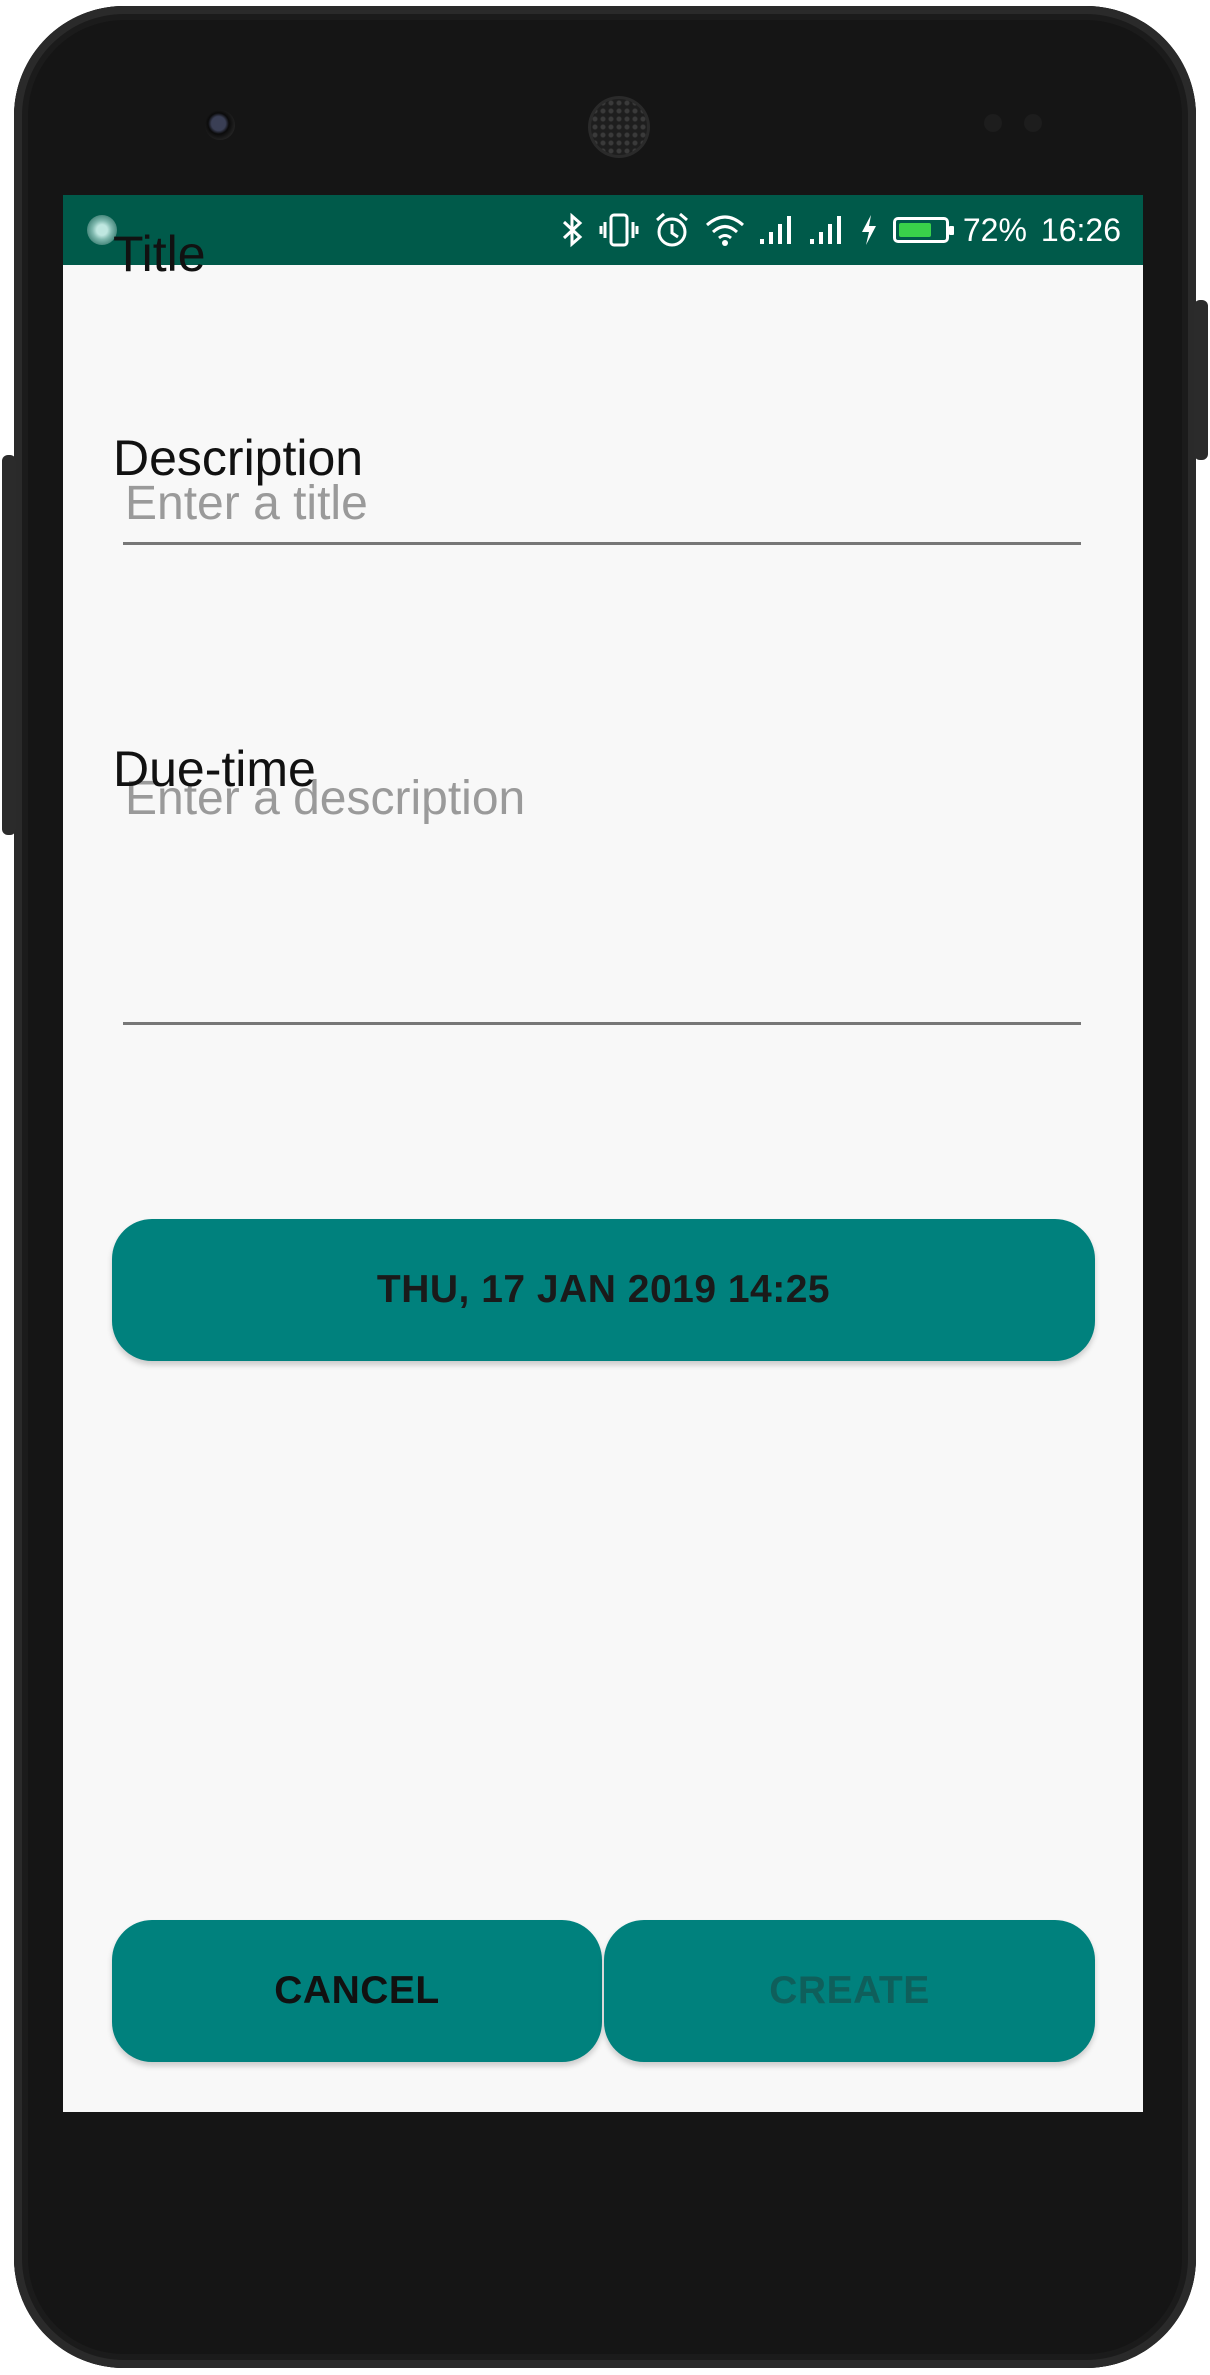  I want to click on due-time-button-label: THU, 17 JAN 2019 14:25, so click(603, 1289).